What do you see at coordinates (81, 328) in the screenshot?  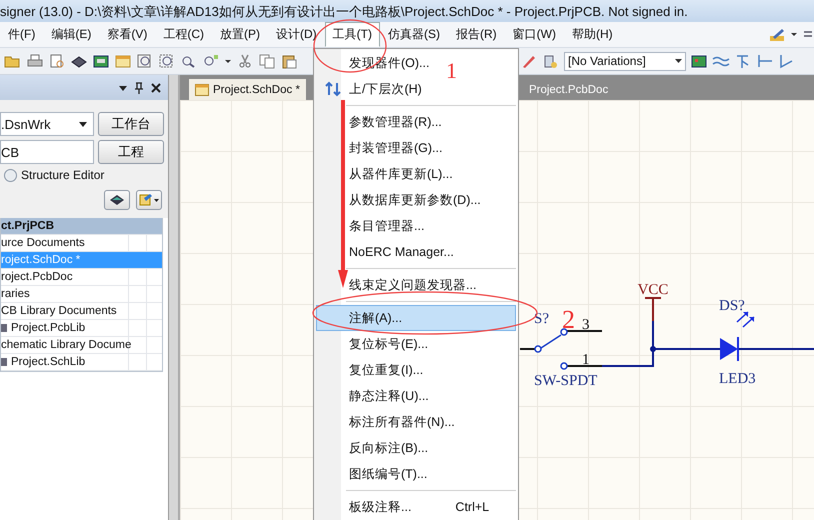 I see `tree-item: Project.PcbLib` at bounding box center [81, 328].